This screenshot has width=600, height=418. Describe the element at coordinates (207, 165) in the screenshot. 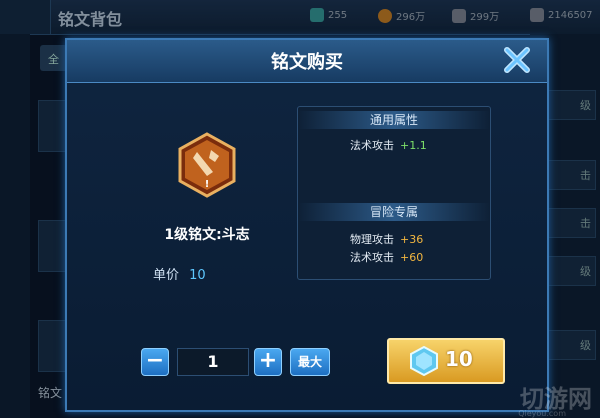

I see `rune-emblem-icon: !` at that location.